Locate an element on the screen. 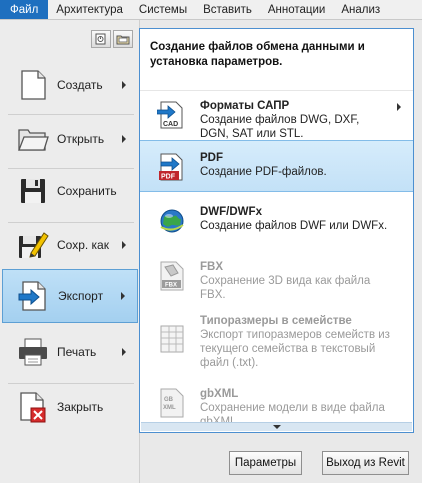  menu-item-close: Закрыть is located at coordinates (70, 407).